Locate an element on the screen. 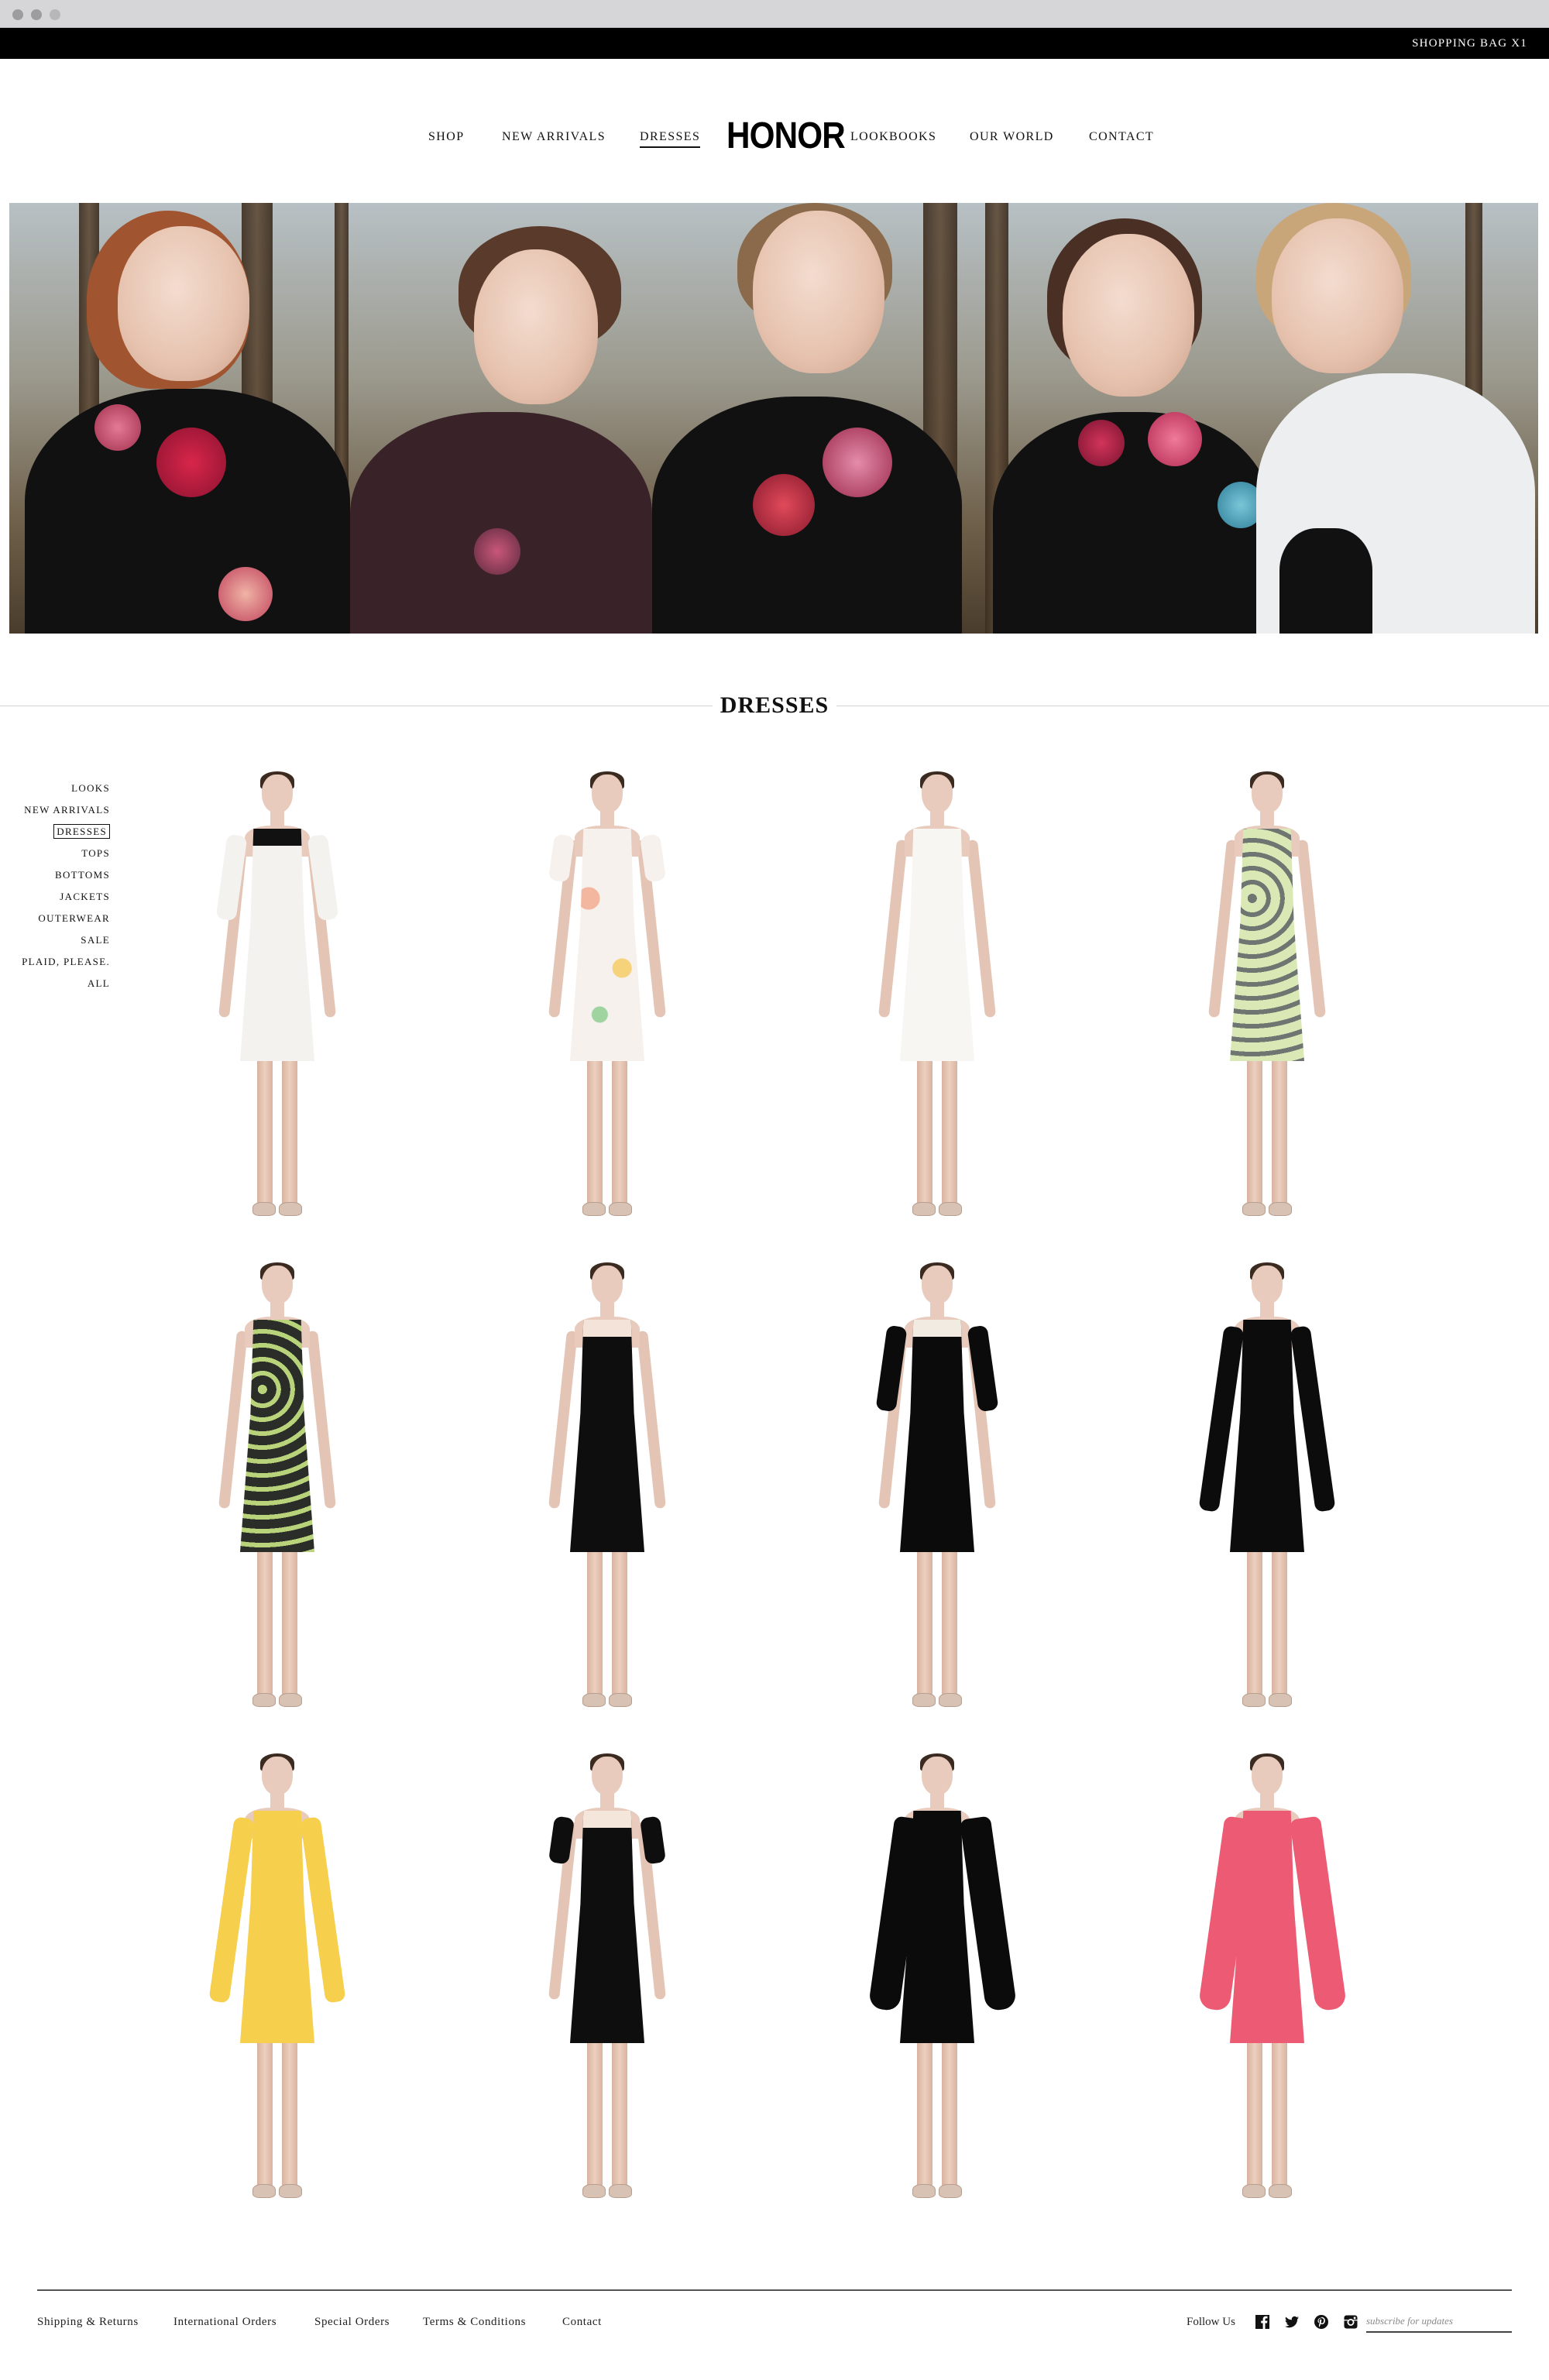  browser-chrome is located at coordinates (774, 14).